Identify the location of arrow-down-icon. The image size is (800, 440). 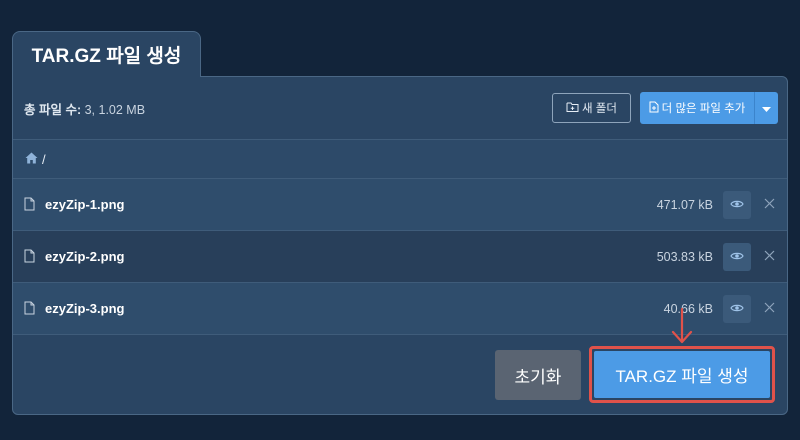
(682, 328).